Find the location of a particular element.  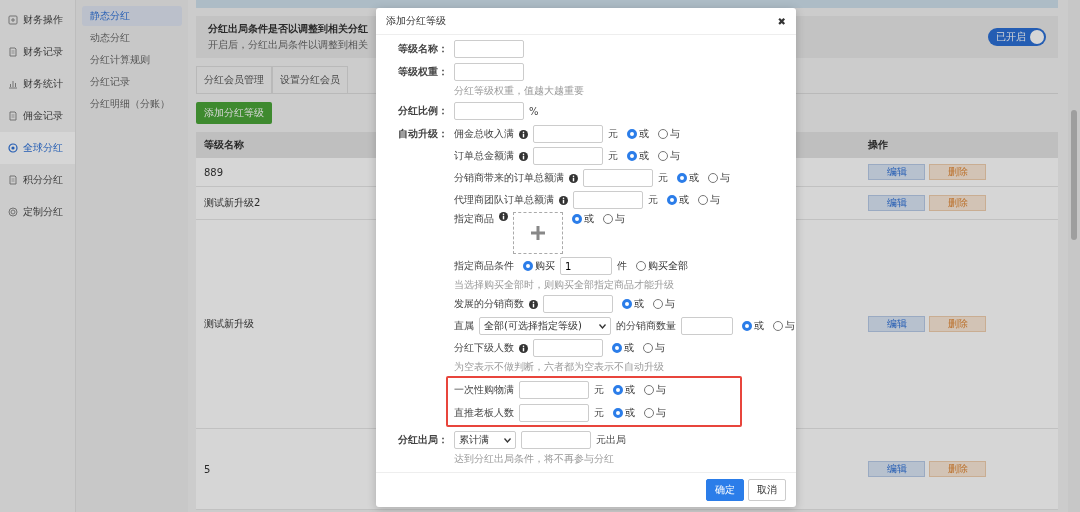

tab: 设置分红会员 is located at coordinates (310, 79).